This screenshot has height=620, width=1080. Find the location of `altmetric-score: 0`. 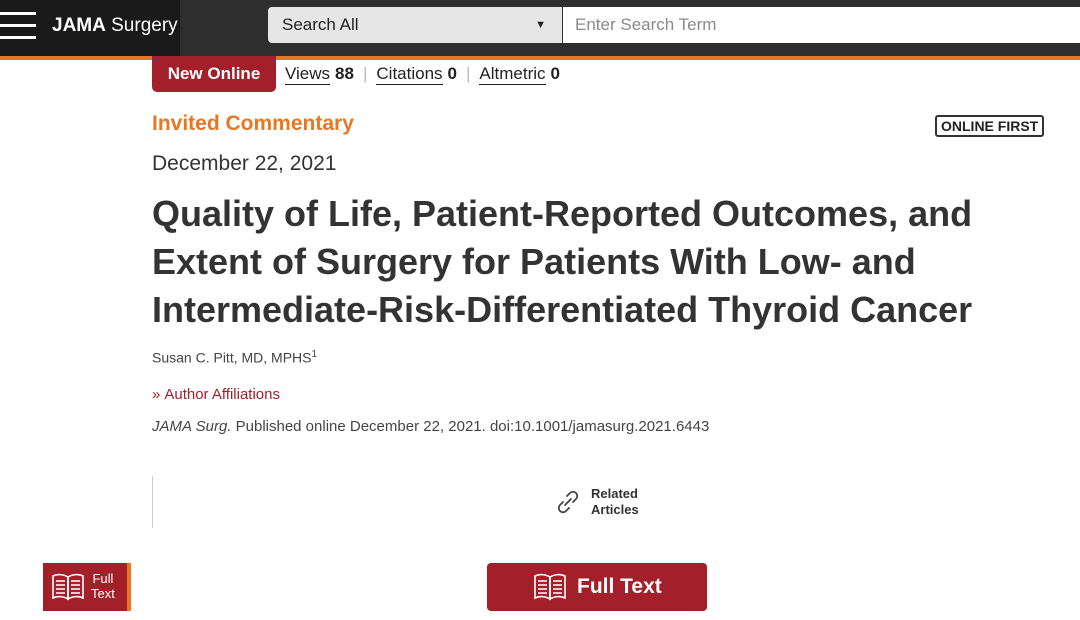

altmetric-score: 0 is located at coordinates (555, 73).